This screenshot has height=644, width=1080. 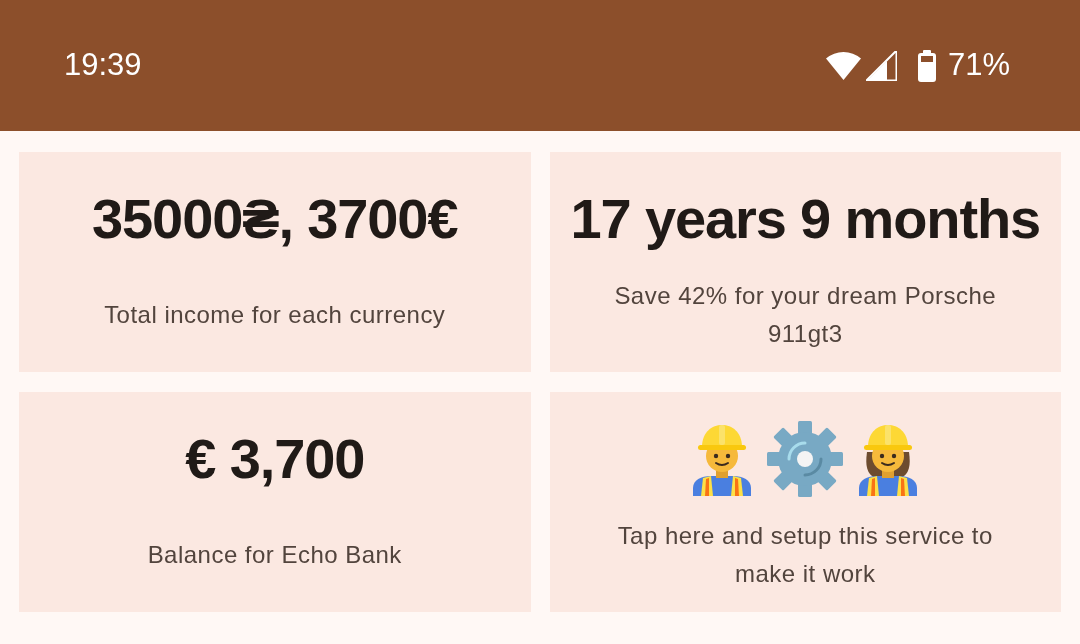 What do you see at coordinates (275, 459) in the screenshot?
I see `card-value: € 3,700` at bounding box center [275, 459].